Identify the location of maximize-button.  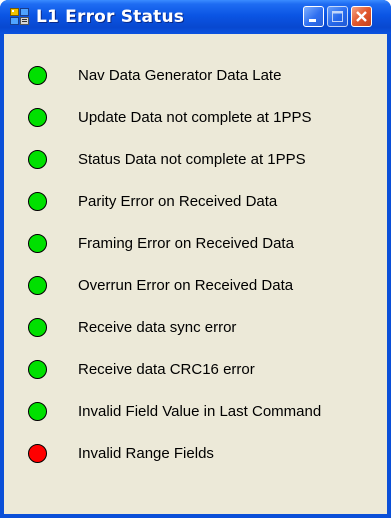
(337, 16).